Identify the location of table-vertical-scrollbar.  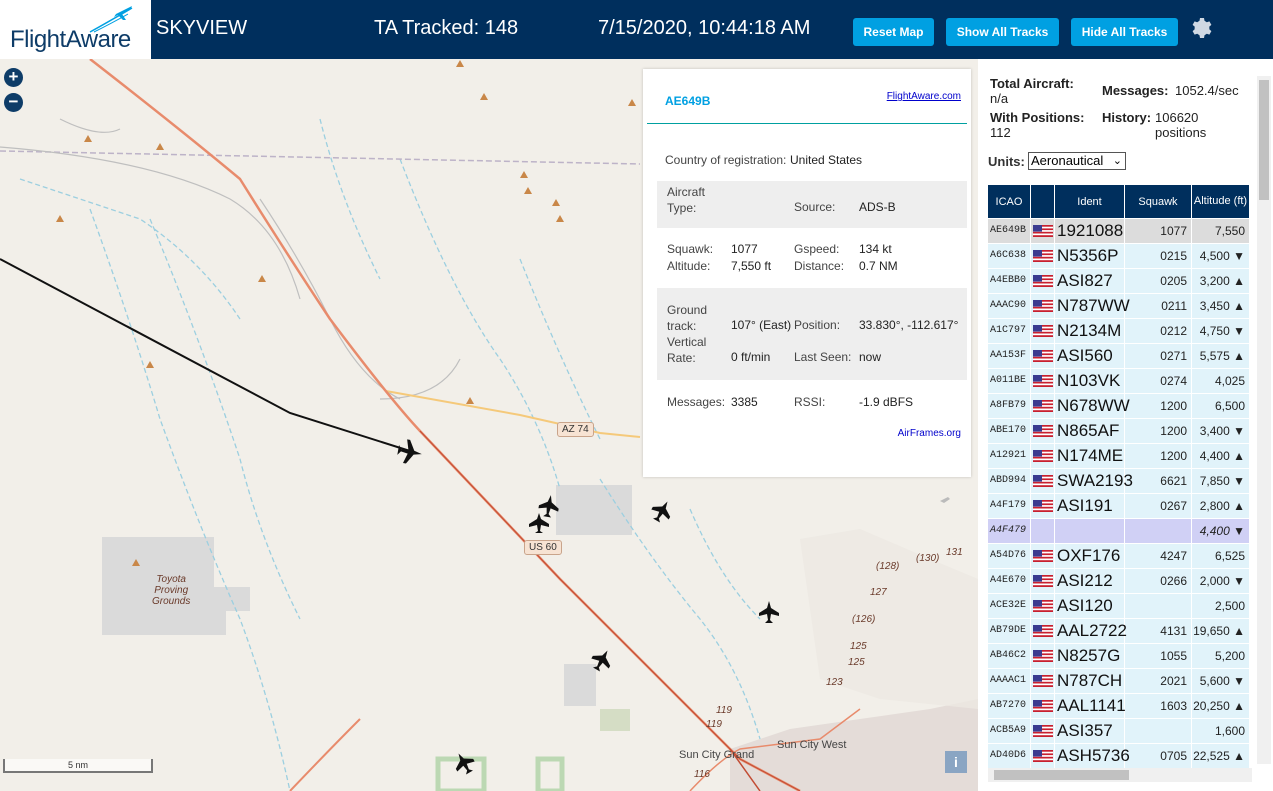
(1264, 420).